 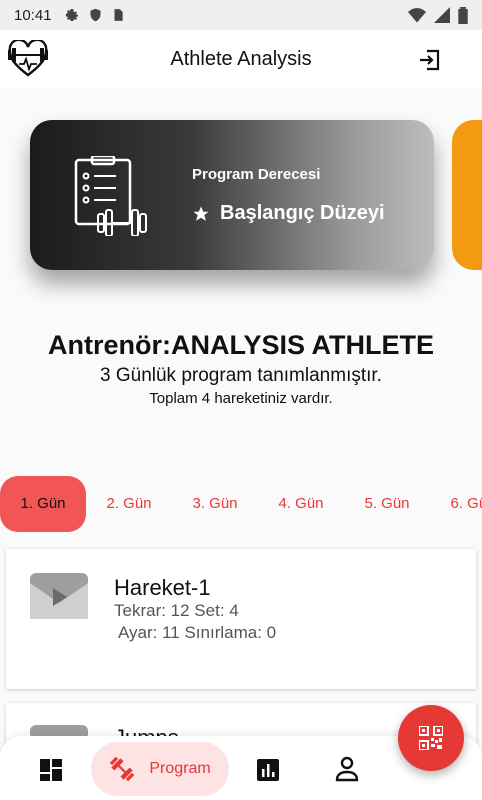 What do you see at coordinates (463, 15) in the screenshot?
I see `battery-icon` at bounding box center [463, 15].